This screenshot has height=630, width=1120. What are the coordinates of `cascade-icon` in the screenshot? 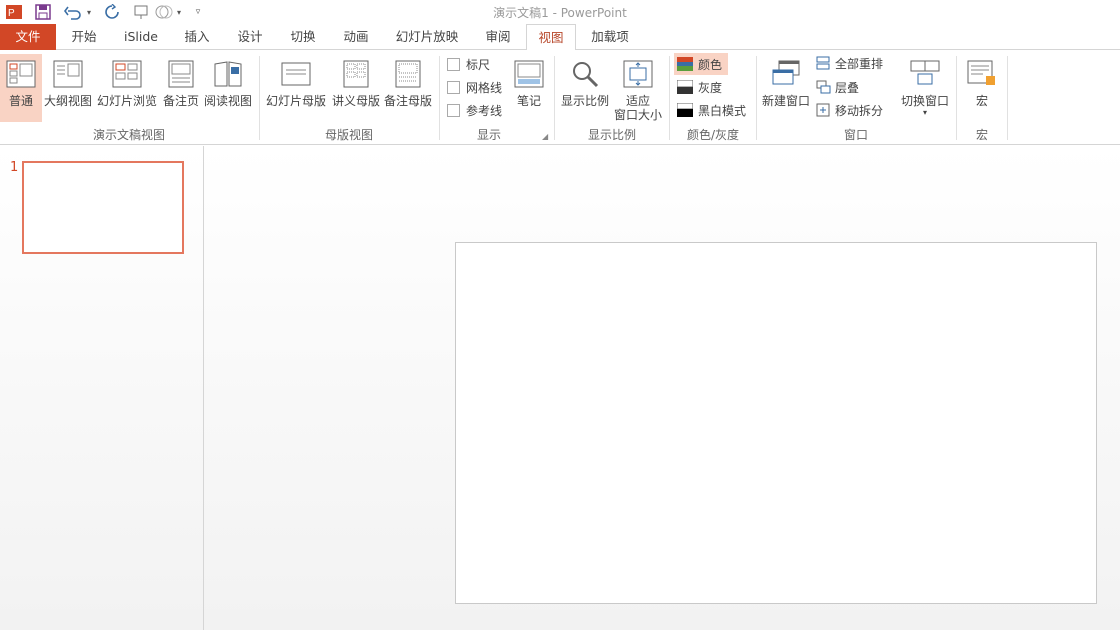 It's located at (823, 86).